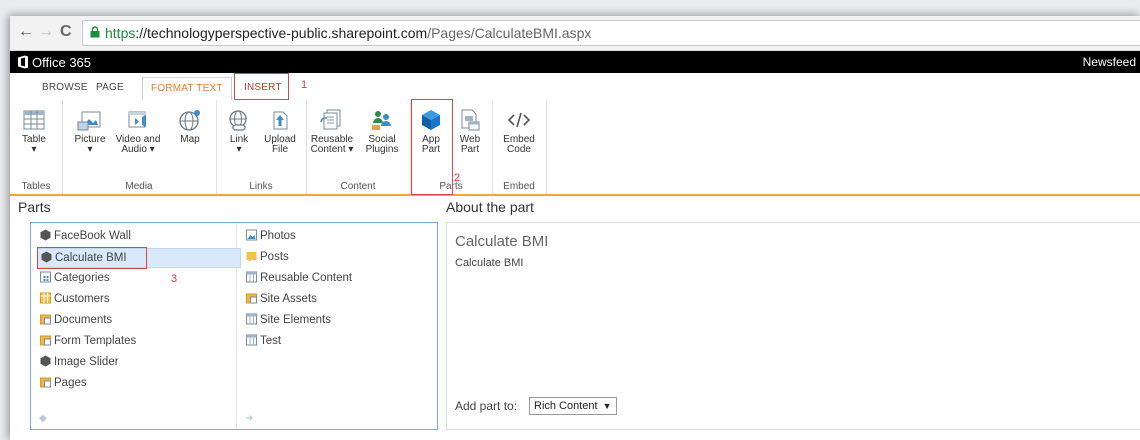 The width and height of the screenshot is (1140, 440). Describe the element at coordinates (45, 298) in the screenshot. I see `list-table-icon` at that location.